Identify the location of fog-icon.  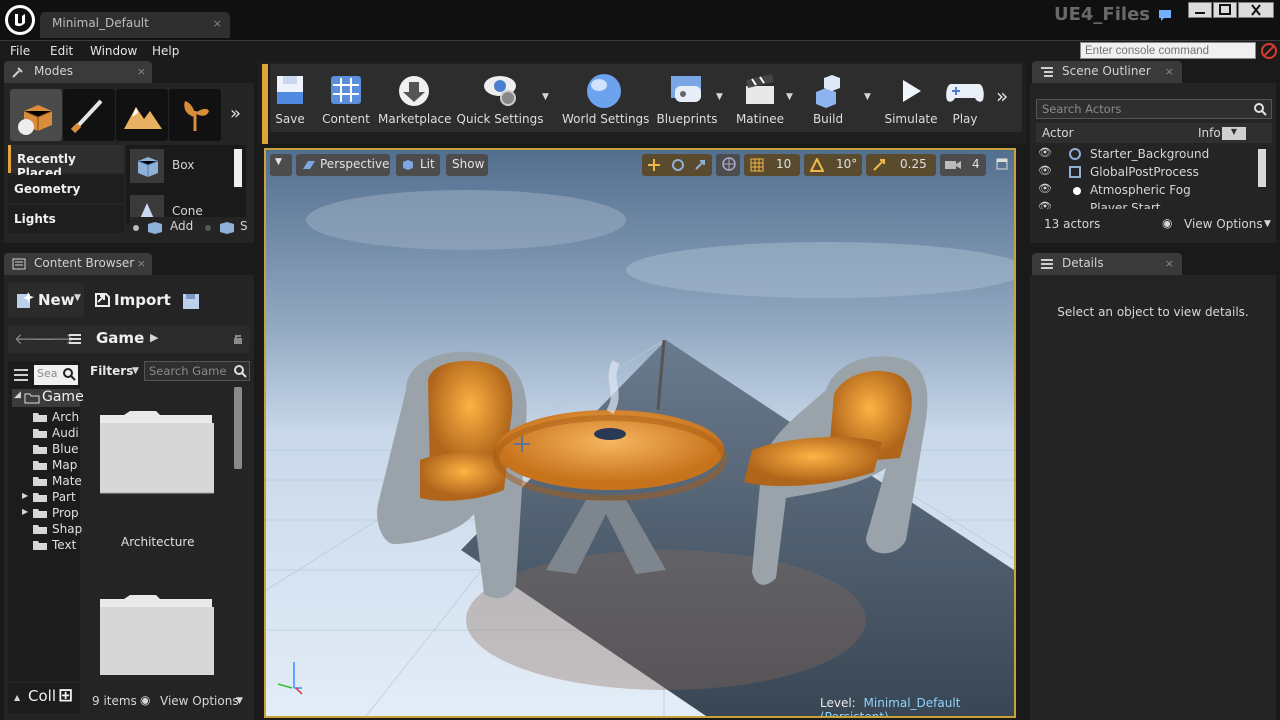
(1077, 191).